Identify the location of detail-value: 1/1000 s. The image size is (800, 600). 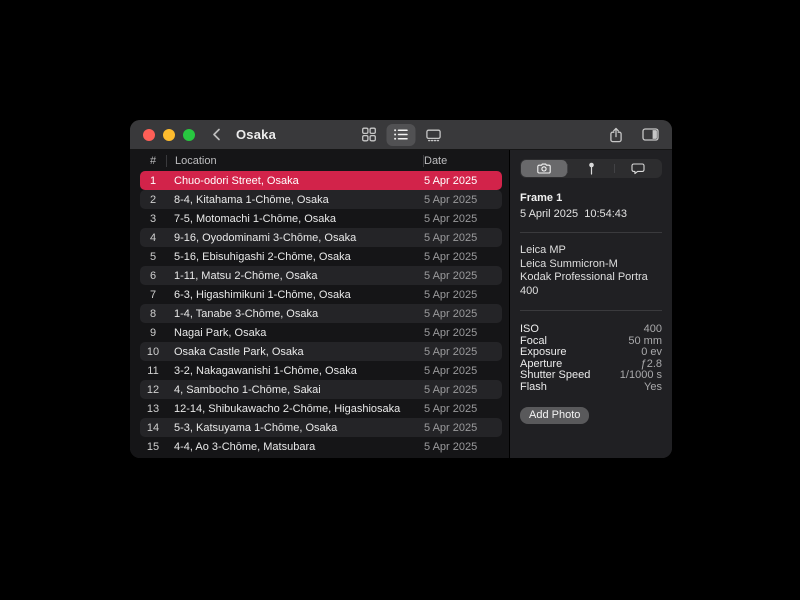
(640, 375).